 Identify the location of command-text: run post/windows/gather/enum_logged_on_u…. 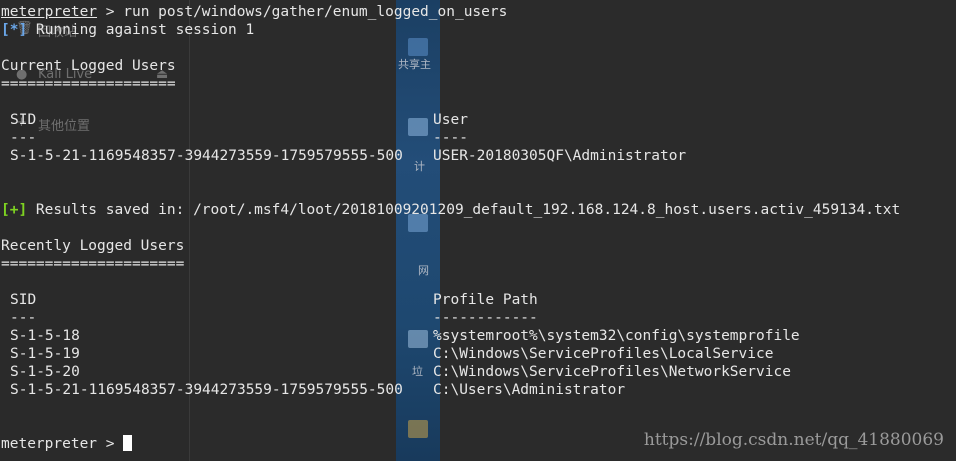
(315, 12).